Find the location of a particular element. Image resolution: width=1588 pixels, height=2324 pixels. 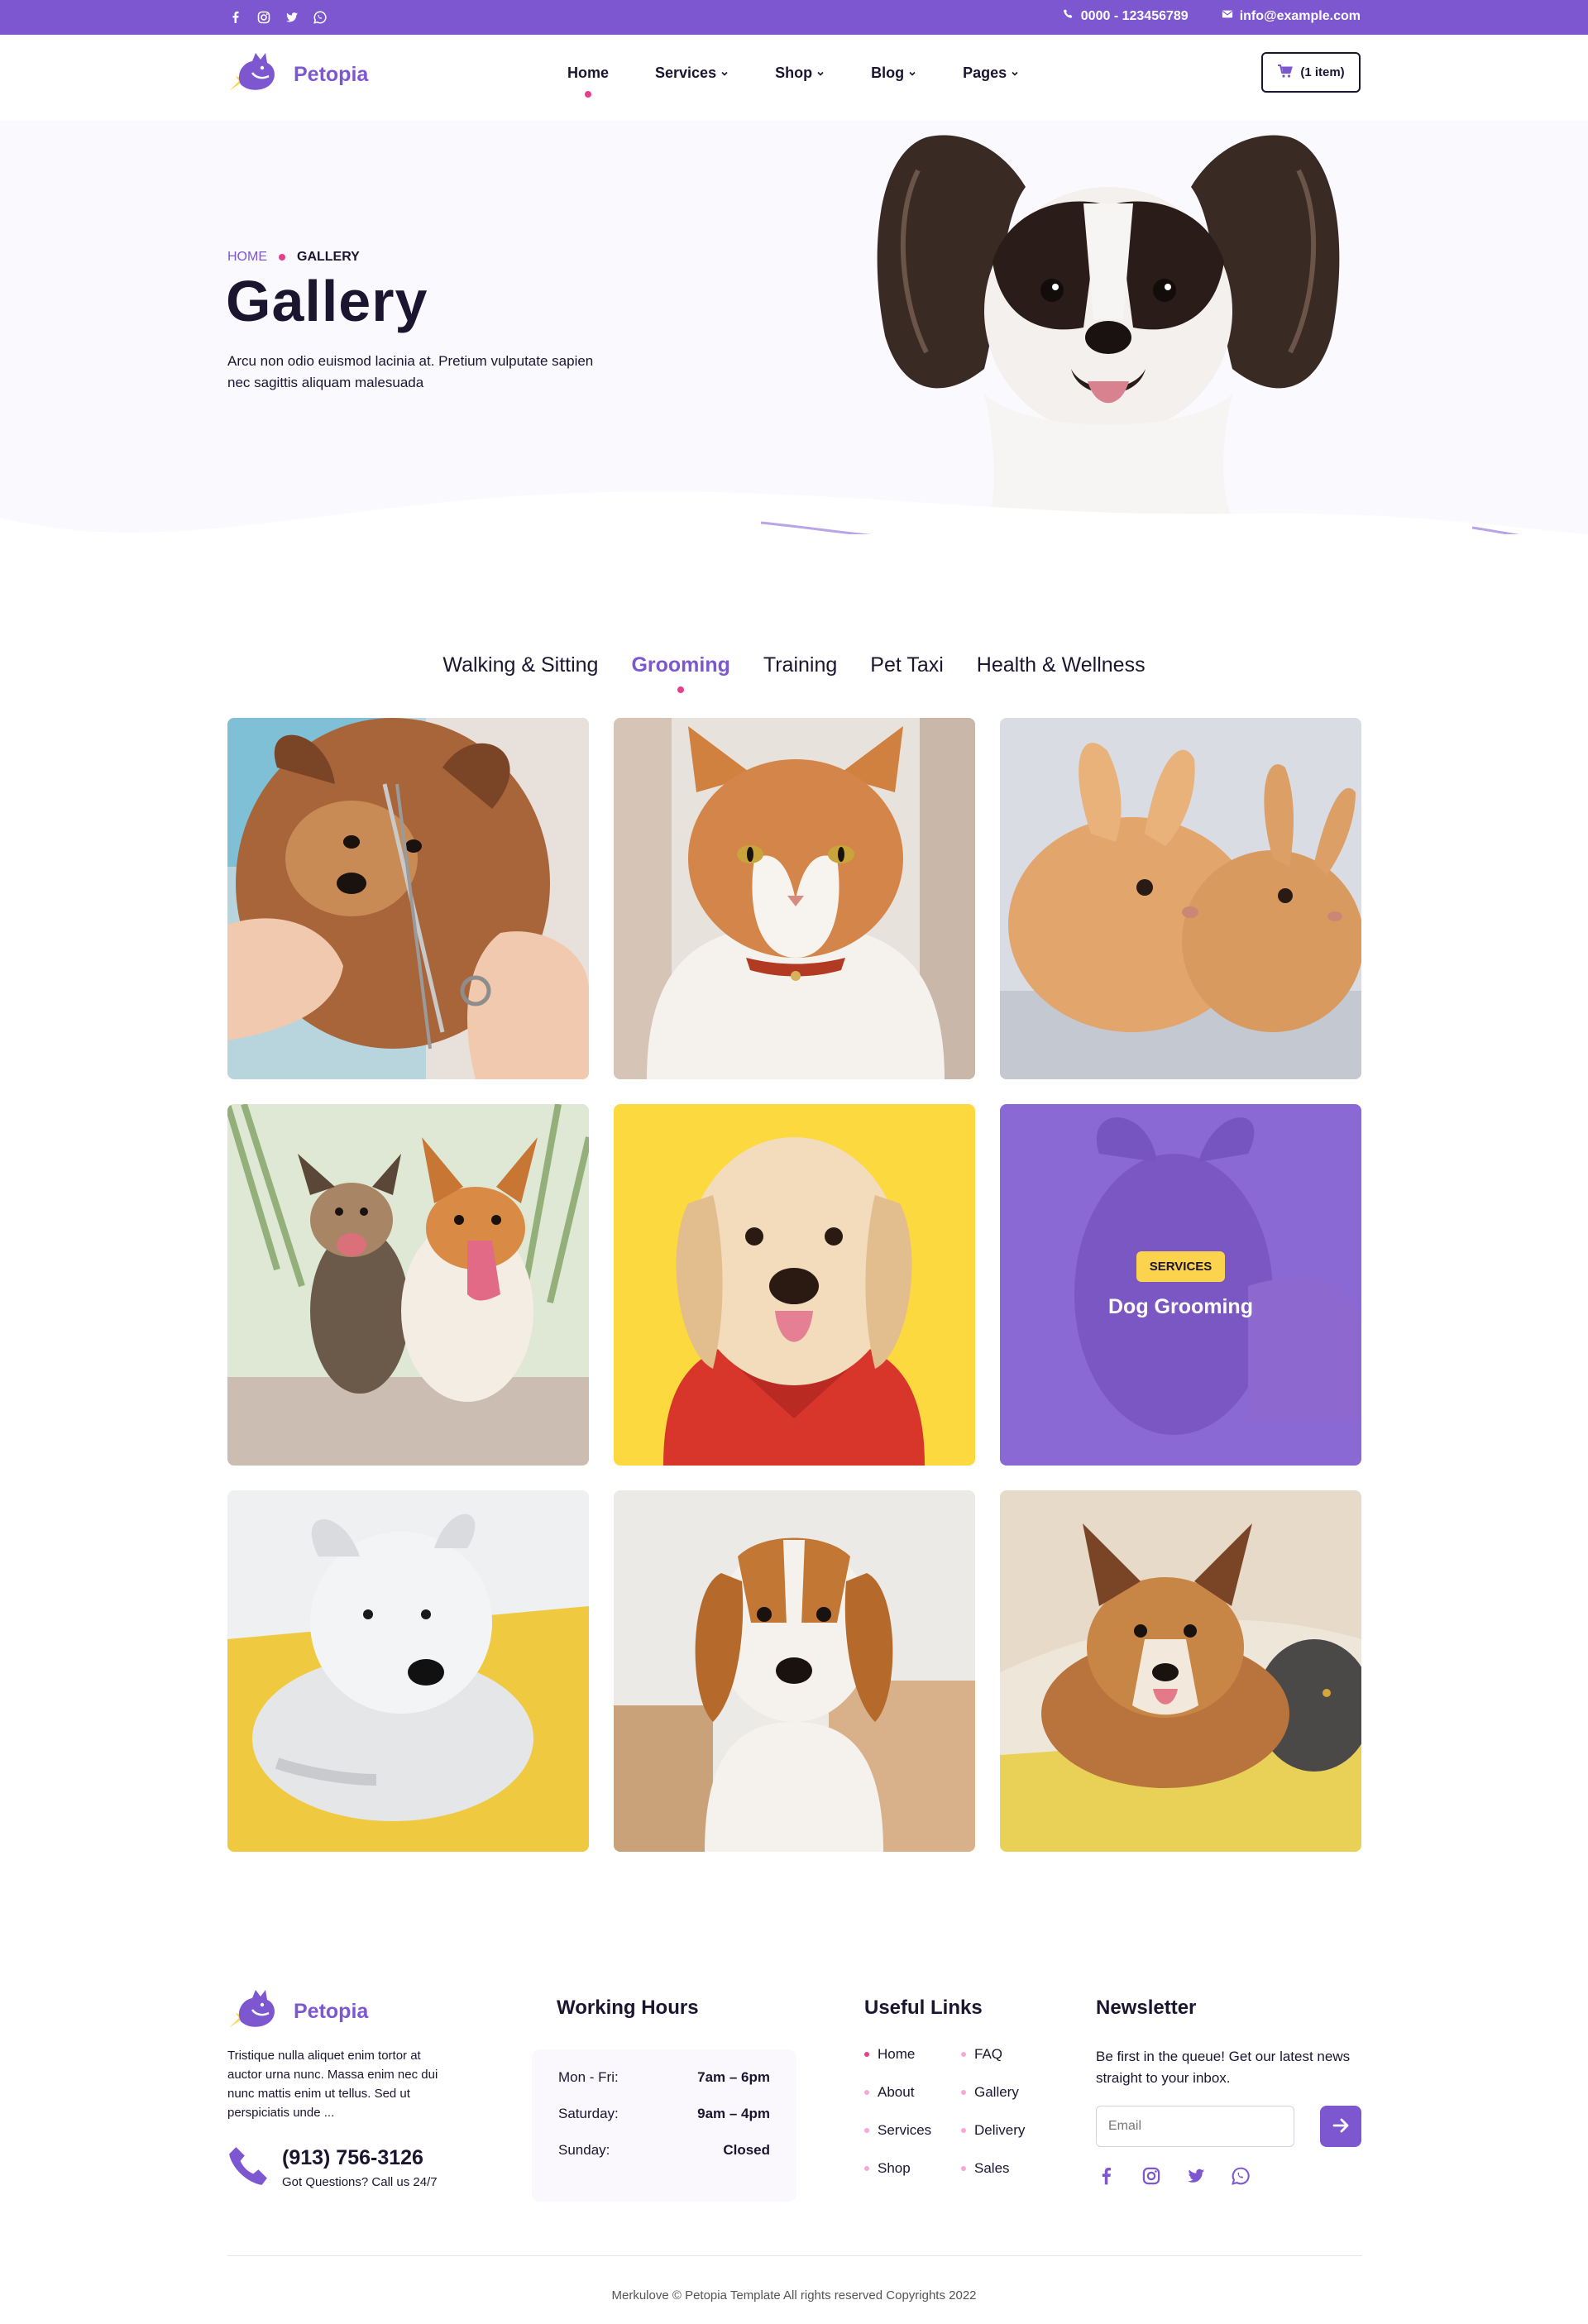

cart-label: (1 item) is located at coordinates (1322, 72).